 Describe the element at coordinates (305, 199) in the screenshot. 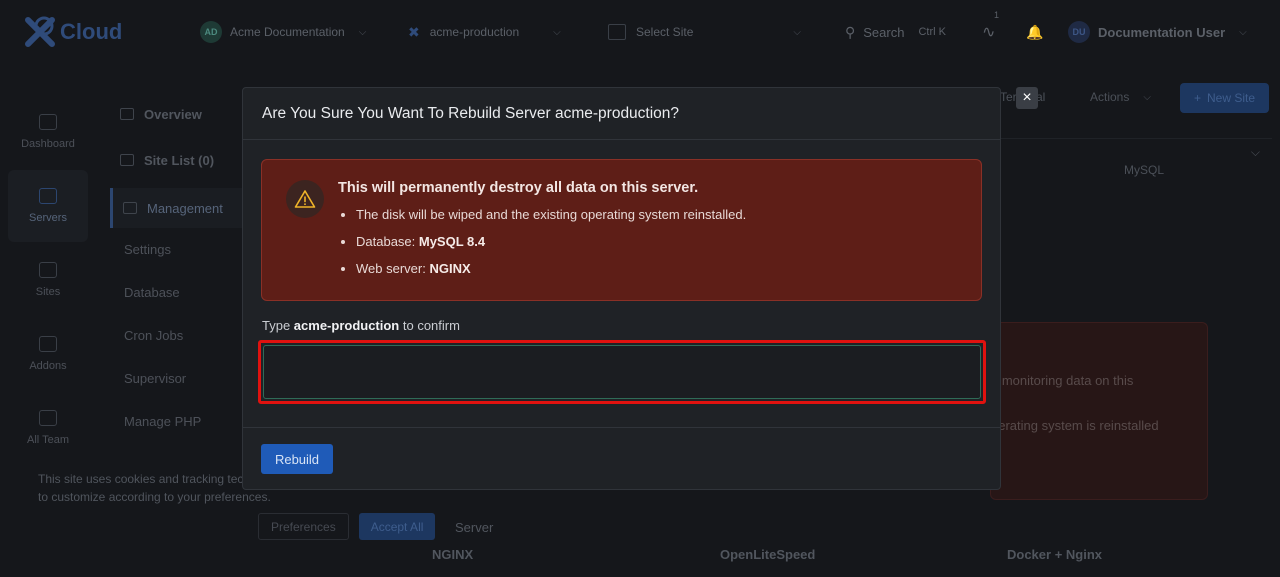

I see `warning-icon` at that location.